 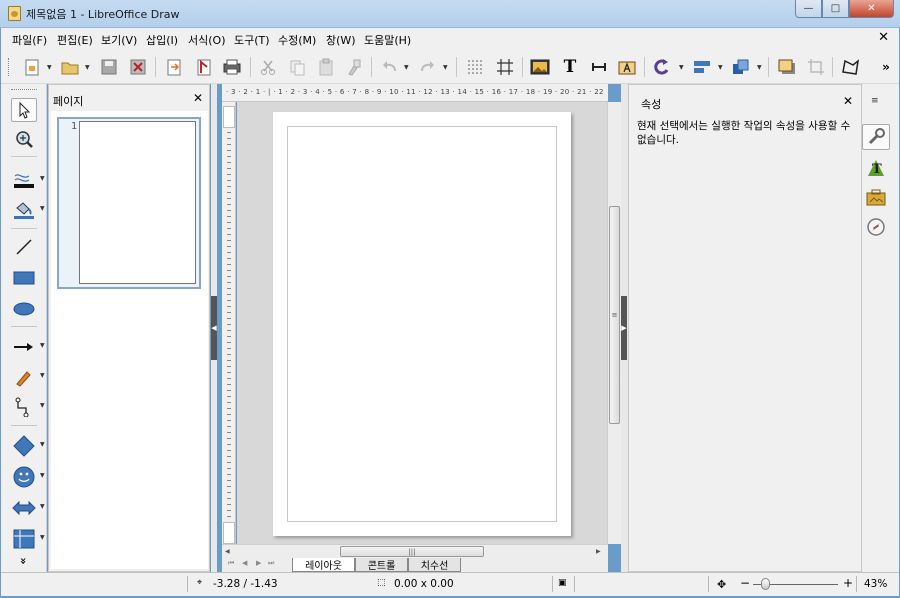 What do you see at coordinates (9, 67) in the screenshot?
I see `toolbar-grip` at bounding box center [9, 67].